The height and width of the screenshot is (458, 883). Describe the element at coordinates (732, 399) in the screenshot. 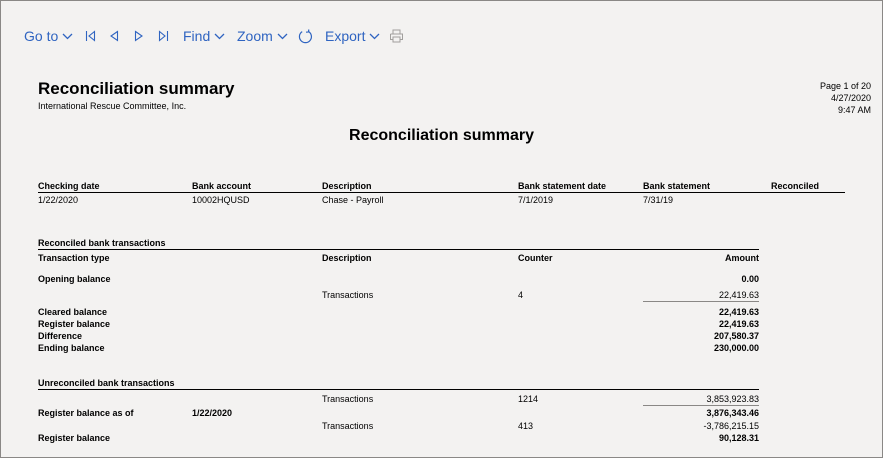

I see `unrec-tx1-amount: 3,853,923.83` at that location.